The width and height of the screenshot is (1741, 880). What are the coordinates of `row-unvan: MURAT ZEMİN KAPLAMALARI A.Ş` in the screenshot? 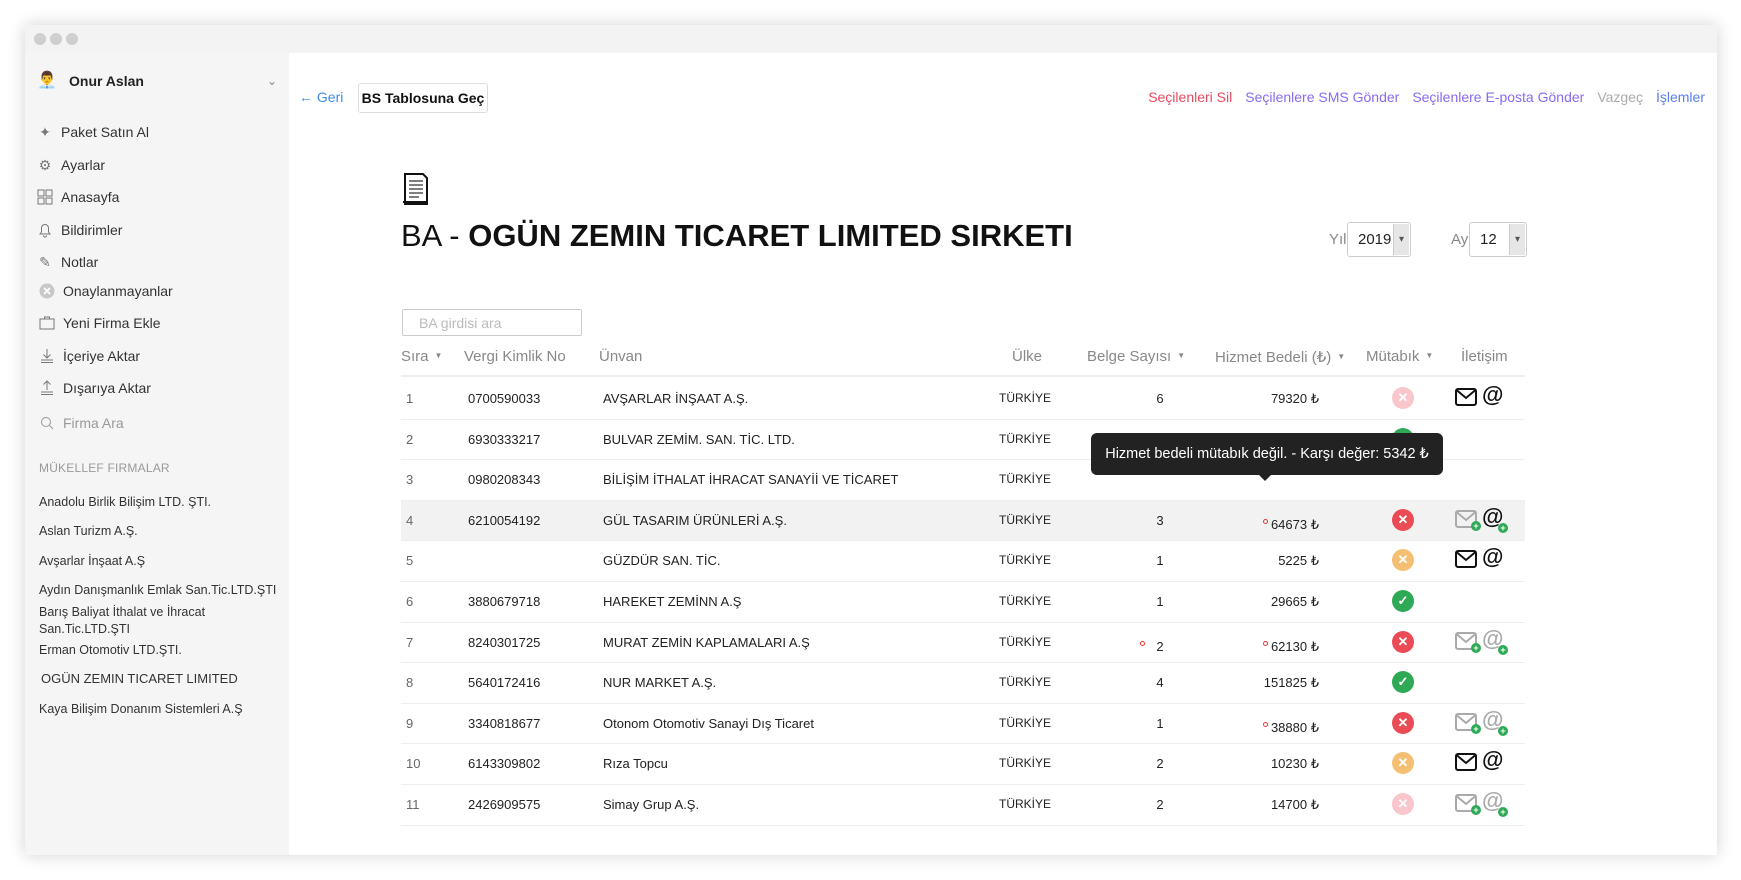 It's located at (706, 642).